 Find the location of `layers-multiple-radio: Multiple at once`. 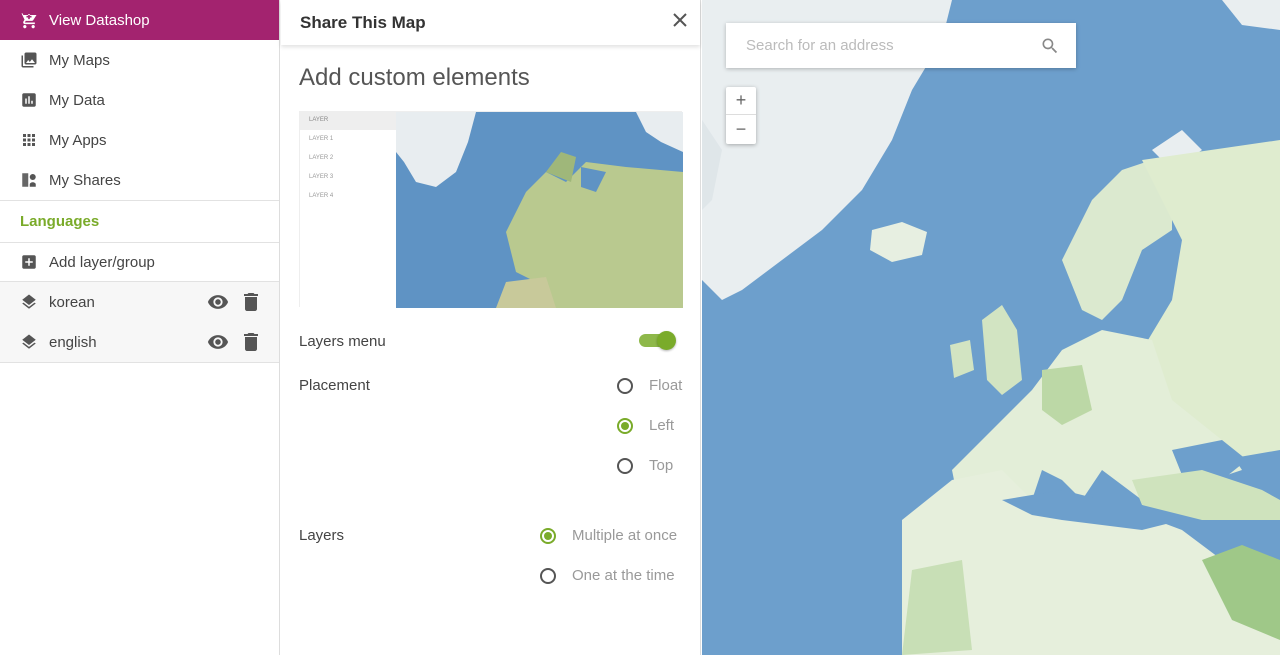

layers-multiple-radio: Multiple at once is located at coordinates (608, 535).